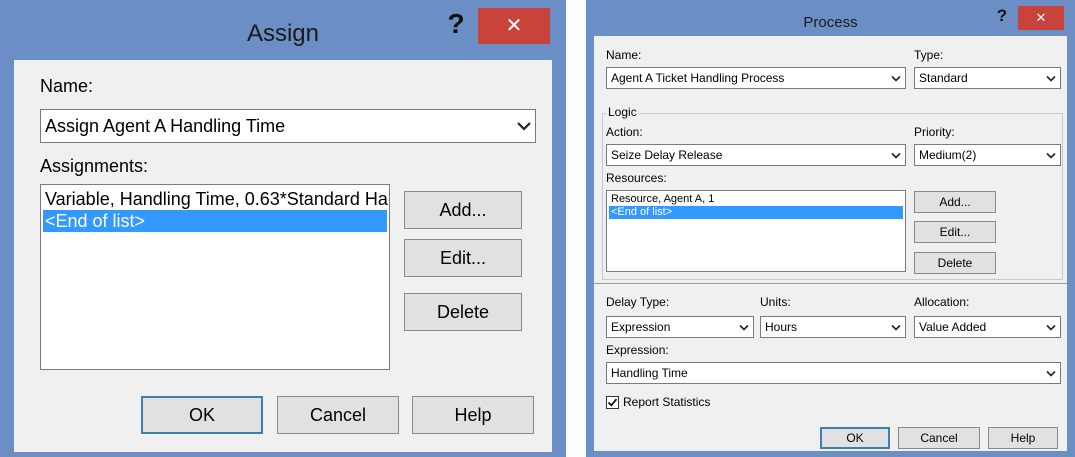 Image resolution: width=1075 pixels, height=457 pixels. What do you see at coordinates (288, 126) in the screenshot?
I see `name-combobox: Assign Agent A Handling Time` at bounding box center [288, 126].